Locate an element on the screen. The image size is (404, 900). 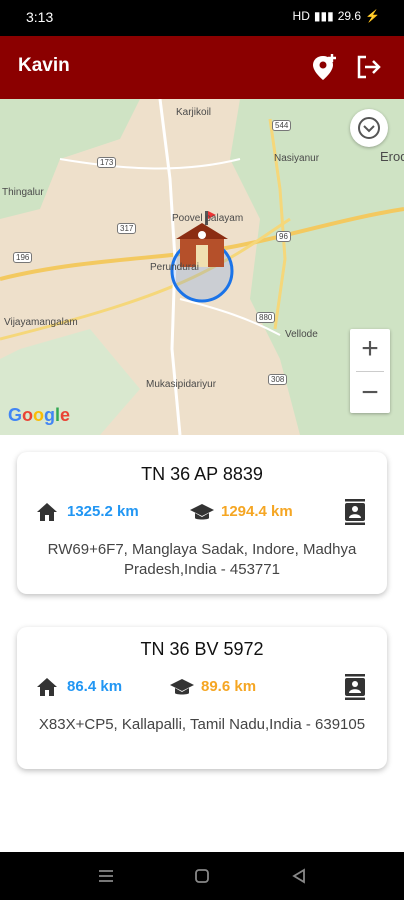
zoom-divider is located at coordinates (370, 371).